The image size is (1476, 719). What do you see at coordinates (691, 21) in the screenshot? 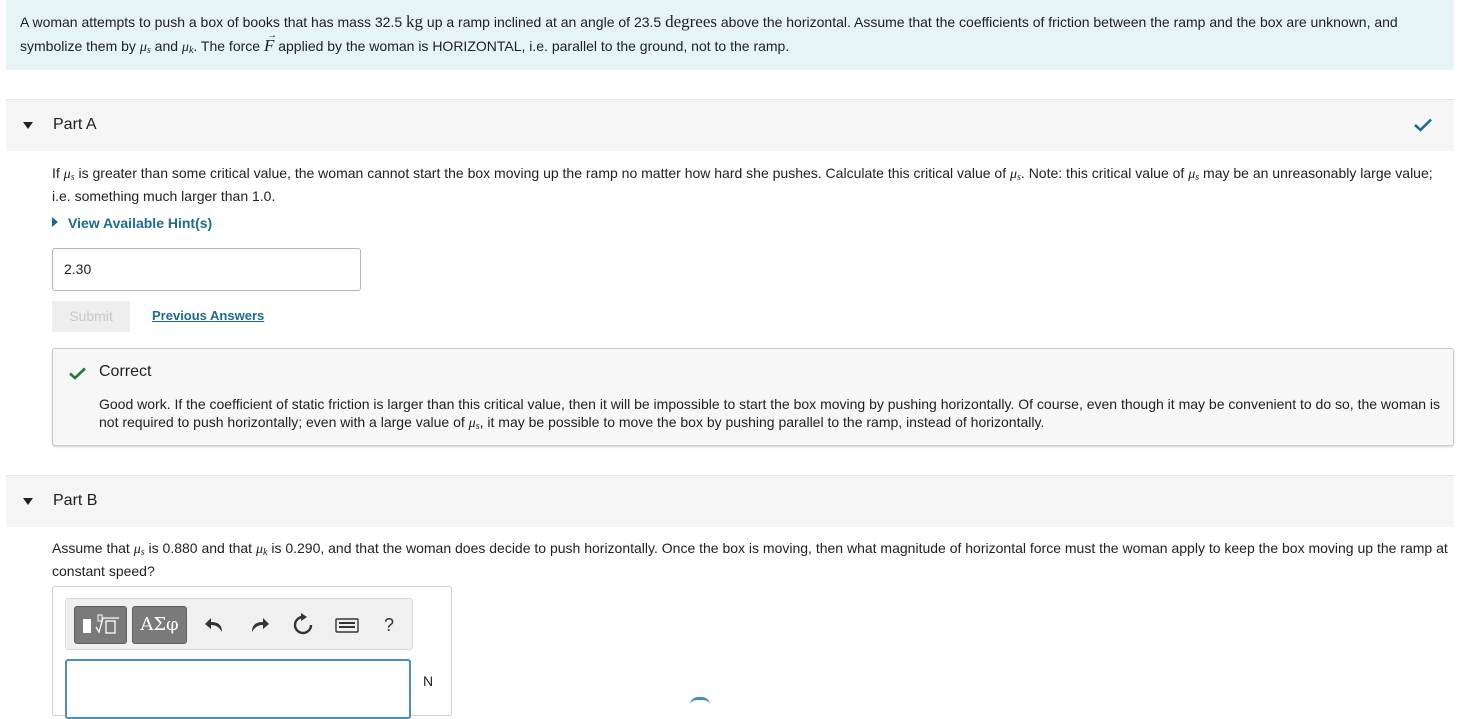
I see `angle-unit: degrees` at bounding box center [691, 21].